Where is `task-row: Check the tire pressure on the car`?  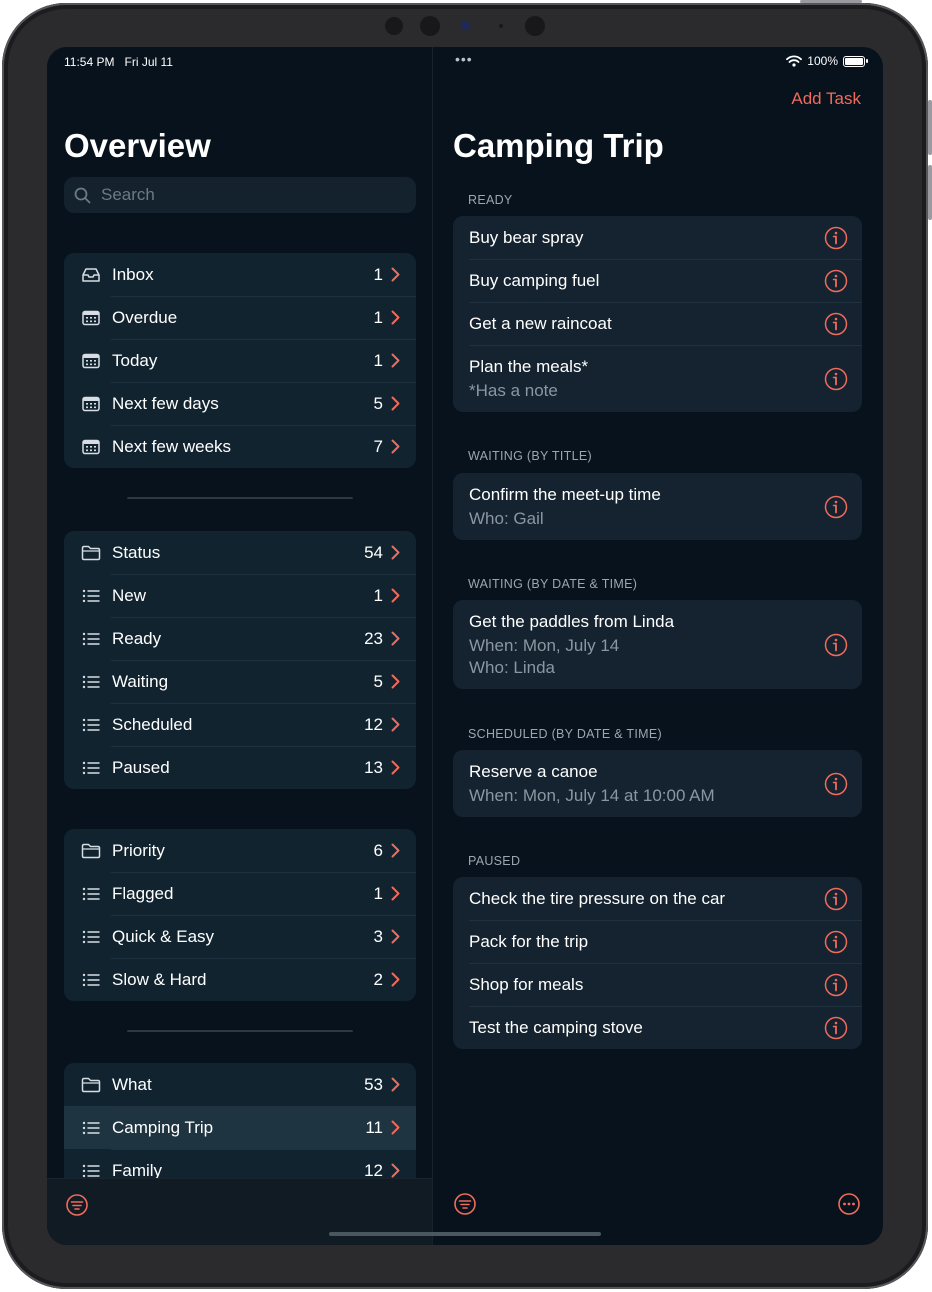
task-row: Check the tire pressure on the car is located at coordinates (657, 898).